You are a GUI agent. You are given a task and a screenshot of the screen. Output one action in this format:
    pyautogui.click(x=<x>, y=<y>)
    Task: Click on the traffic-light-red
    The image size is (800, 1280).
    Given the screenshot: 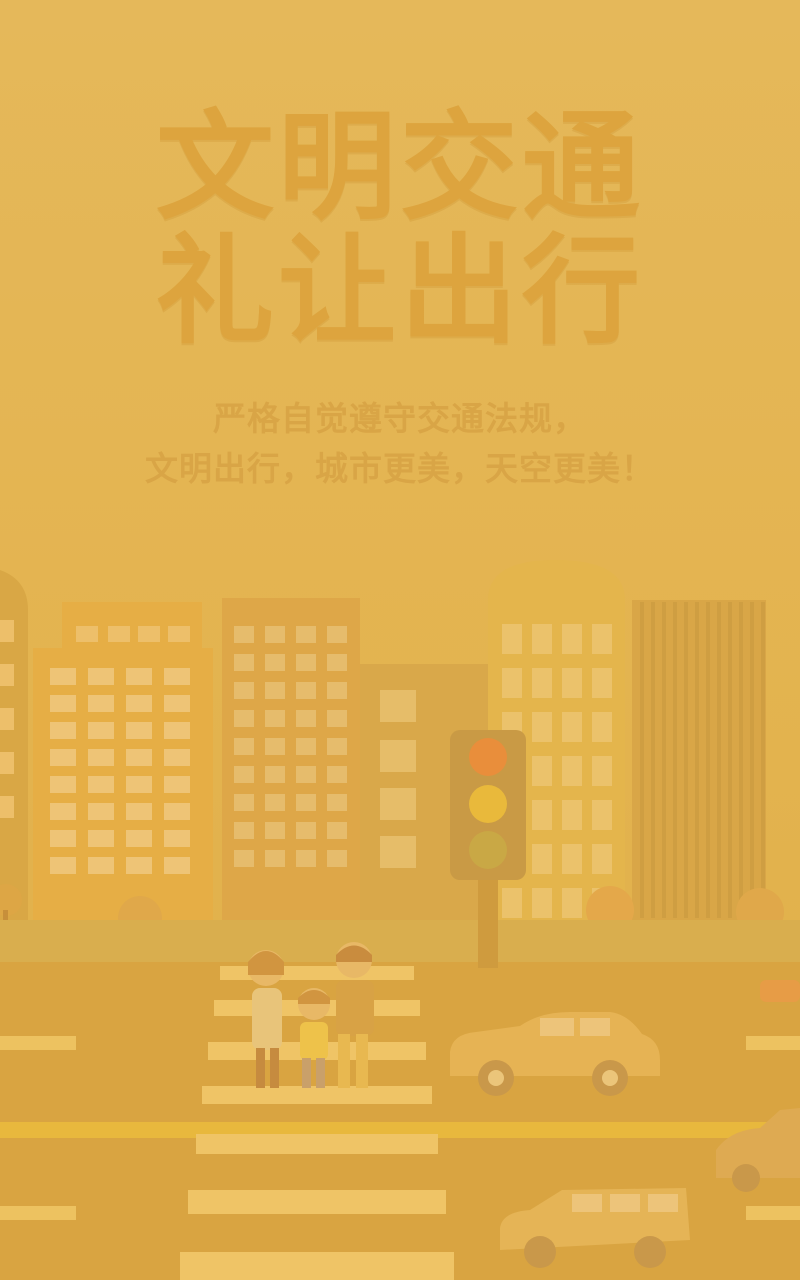 What is the action you would take?
    pyautogui.click(x=488, y=757)
    